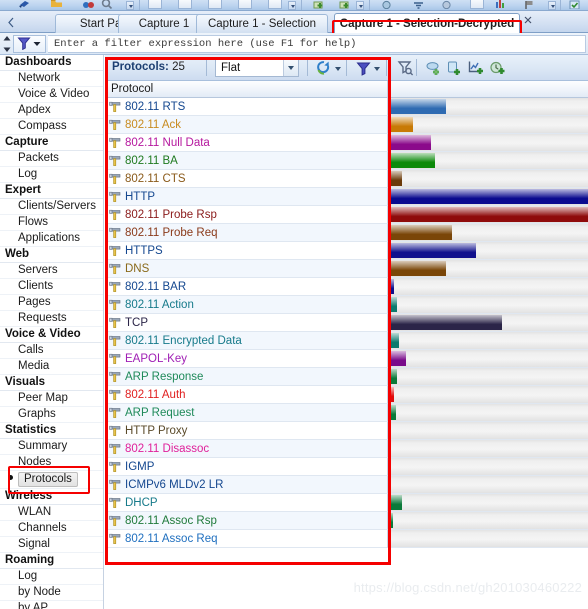 This screenshot has height=609, width=588. I want to click on table-row: 802.11 BAR, so click(346, 287).